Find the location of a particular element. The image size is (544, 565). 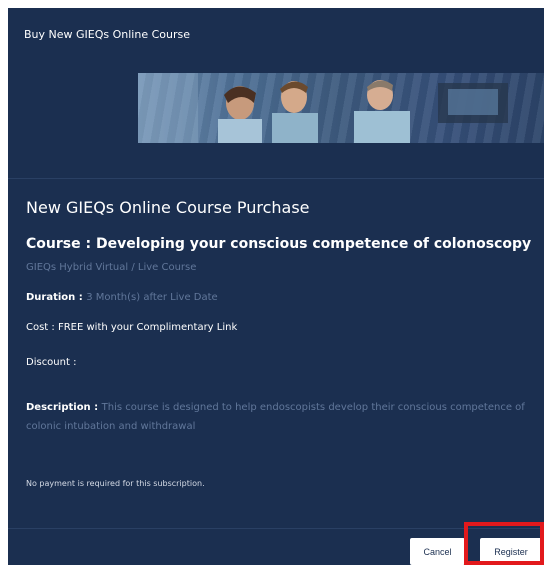

modal-title: Buy New GIEQs Online Course is located at coordinates (107, 34).